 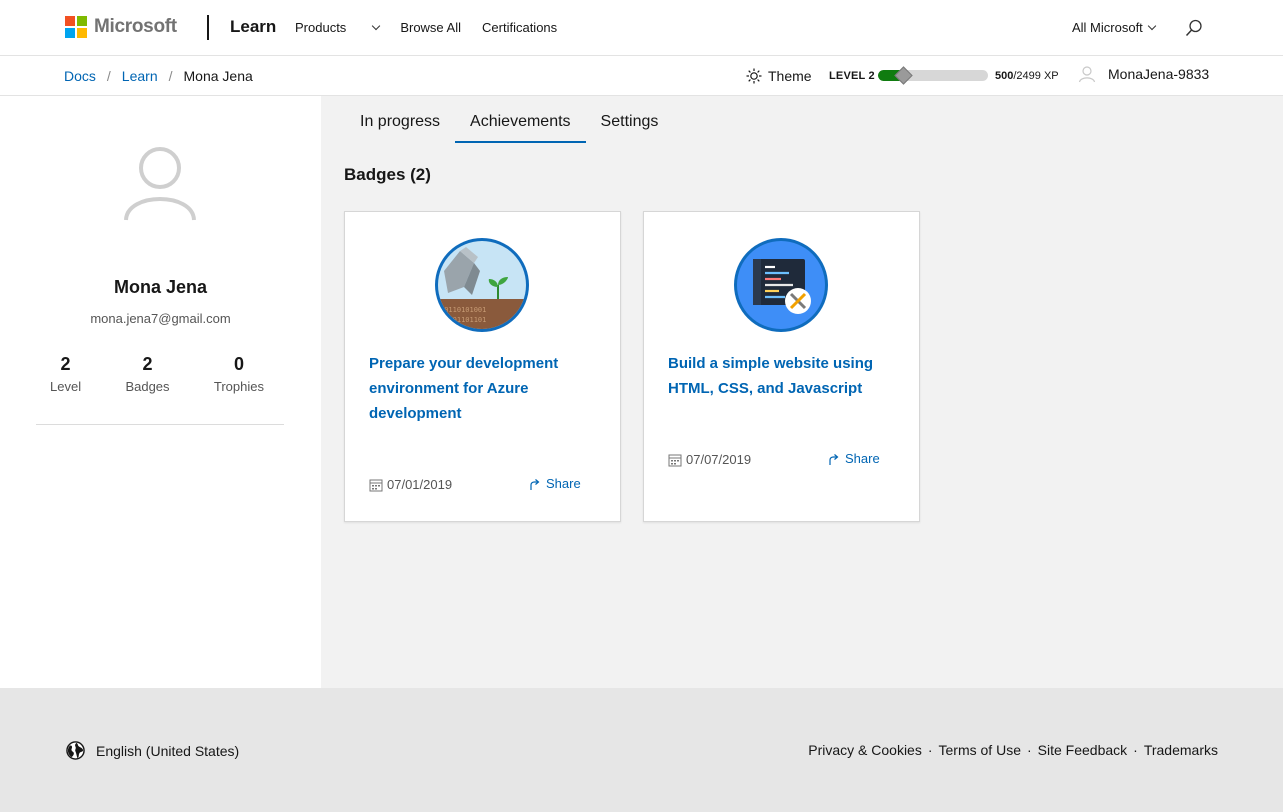 I want to click on theme-toggle: Theme, so click(x=779, y=76).